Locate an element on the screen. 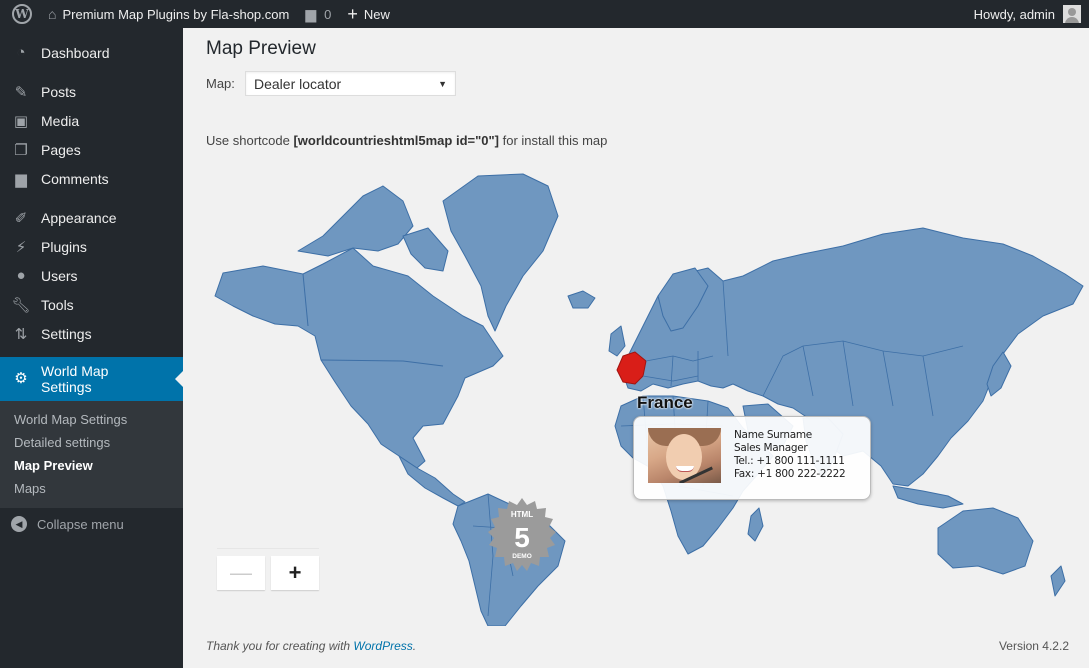 The height and width of the screenshot is (668, 1089). wrench-icon: 🔧︎ is located at coordinates (21, 305).